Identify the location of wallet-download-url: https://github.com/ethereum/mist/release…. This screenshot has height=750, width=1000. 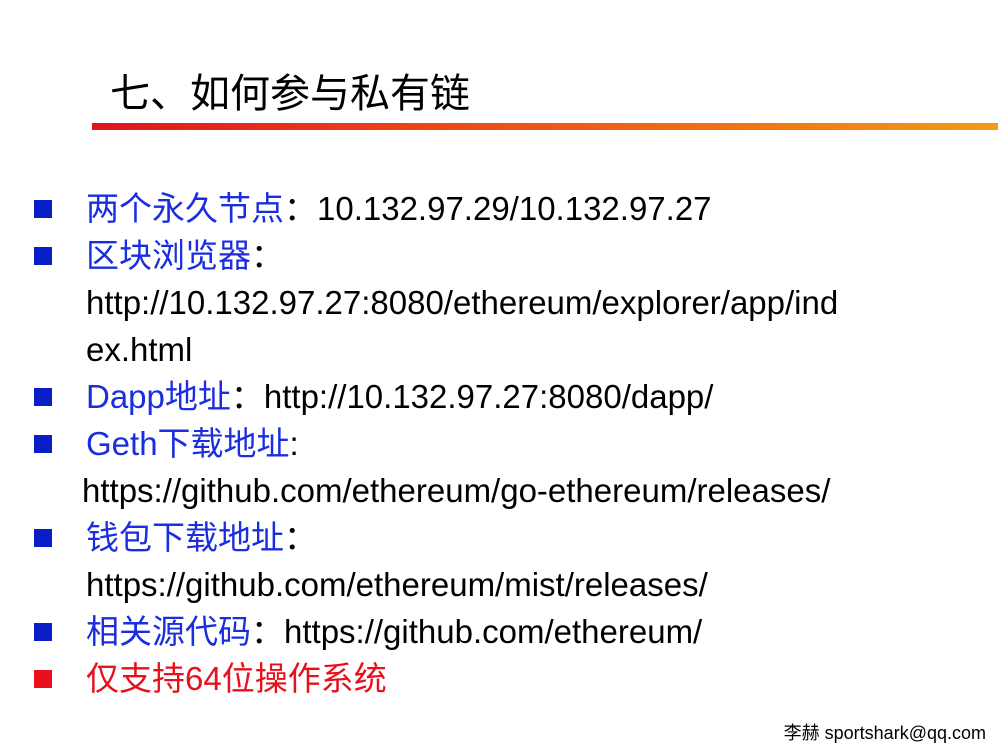
(538, 584).